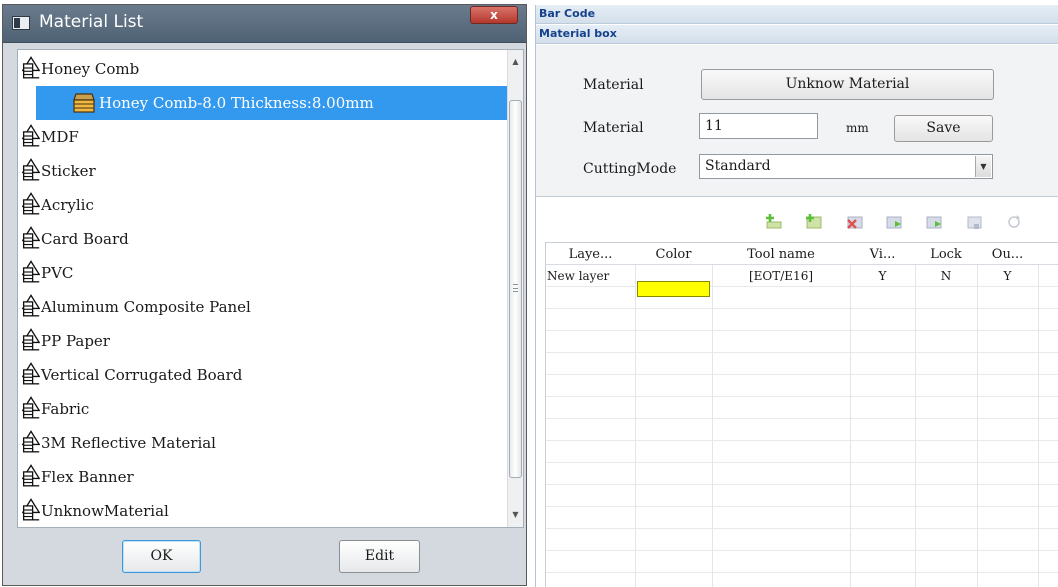  I want to click on cell-lock: N, so click(946, 277).